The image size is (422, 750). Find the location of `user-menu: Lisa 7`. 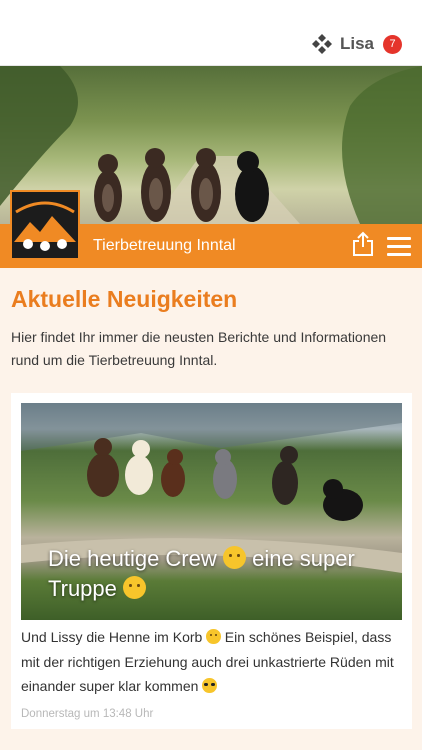

user-menu: Lisa 7 is located at coordinates (356, 44).